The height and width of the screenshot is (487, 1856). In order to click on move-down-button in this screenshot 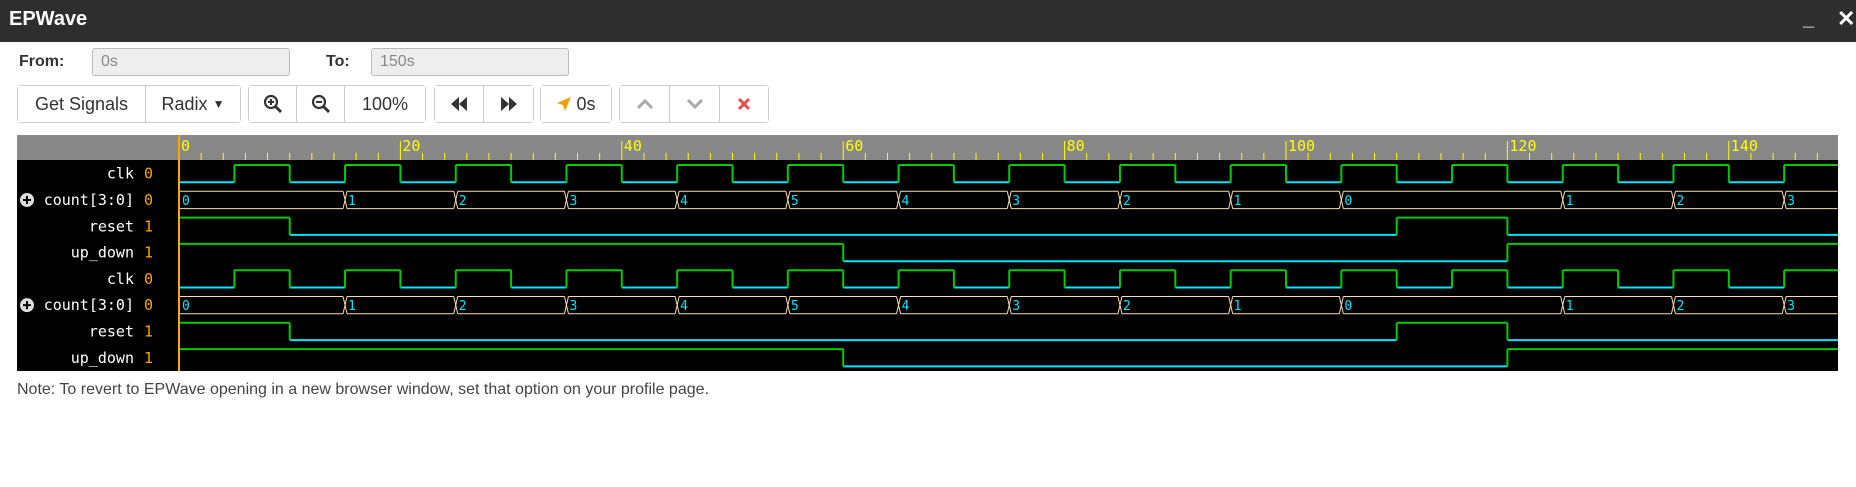, I will do `click(695, 104)`.